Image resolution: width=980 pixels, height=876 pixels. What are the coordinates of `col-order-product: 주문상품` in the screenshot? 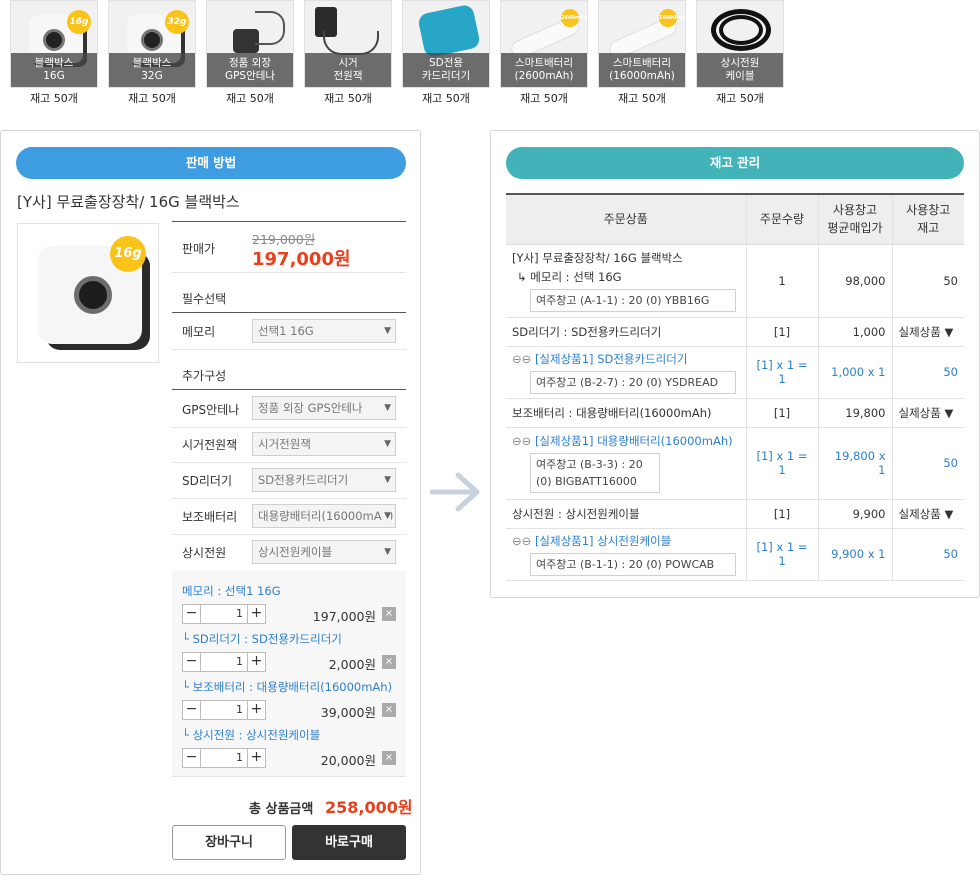 It's located at (626, 219).